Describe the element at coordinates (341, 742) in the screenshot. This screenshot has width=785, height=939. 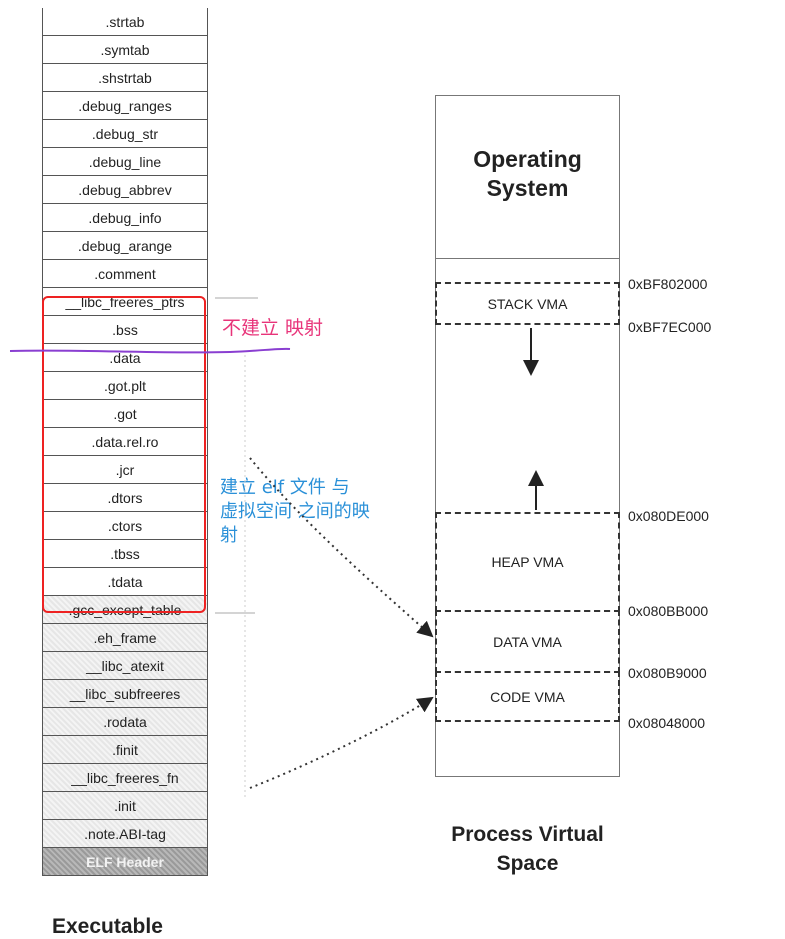
I see `code-mapping-arrow` at that location.